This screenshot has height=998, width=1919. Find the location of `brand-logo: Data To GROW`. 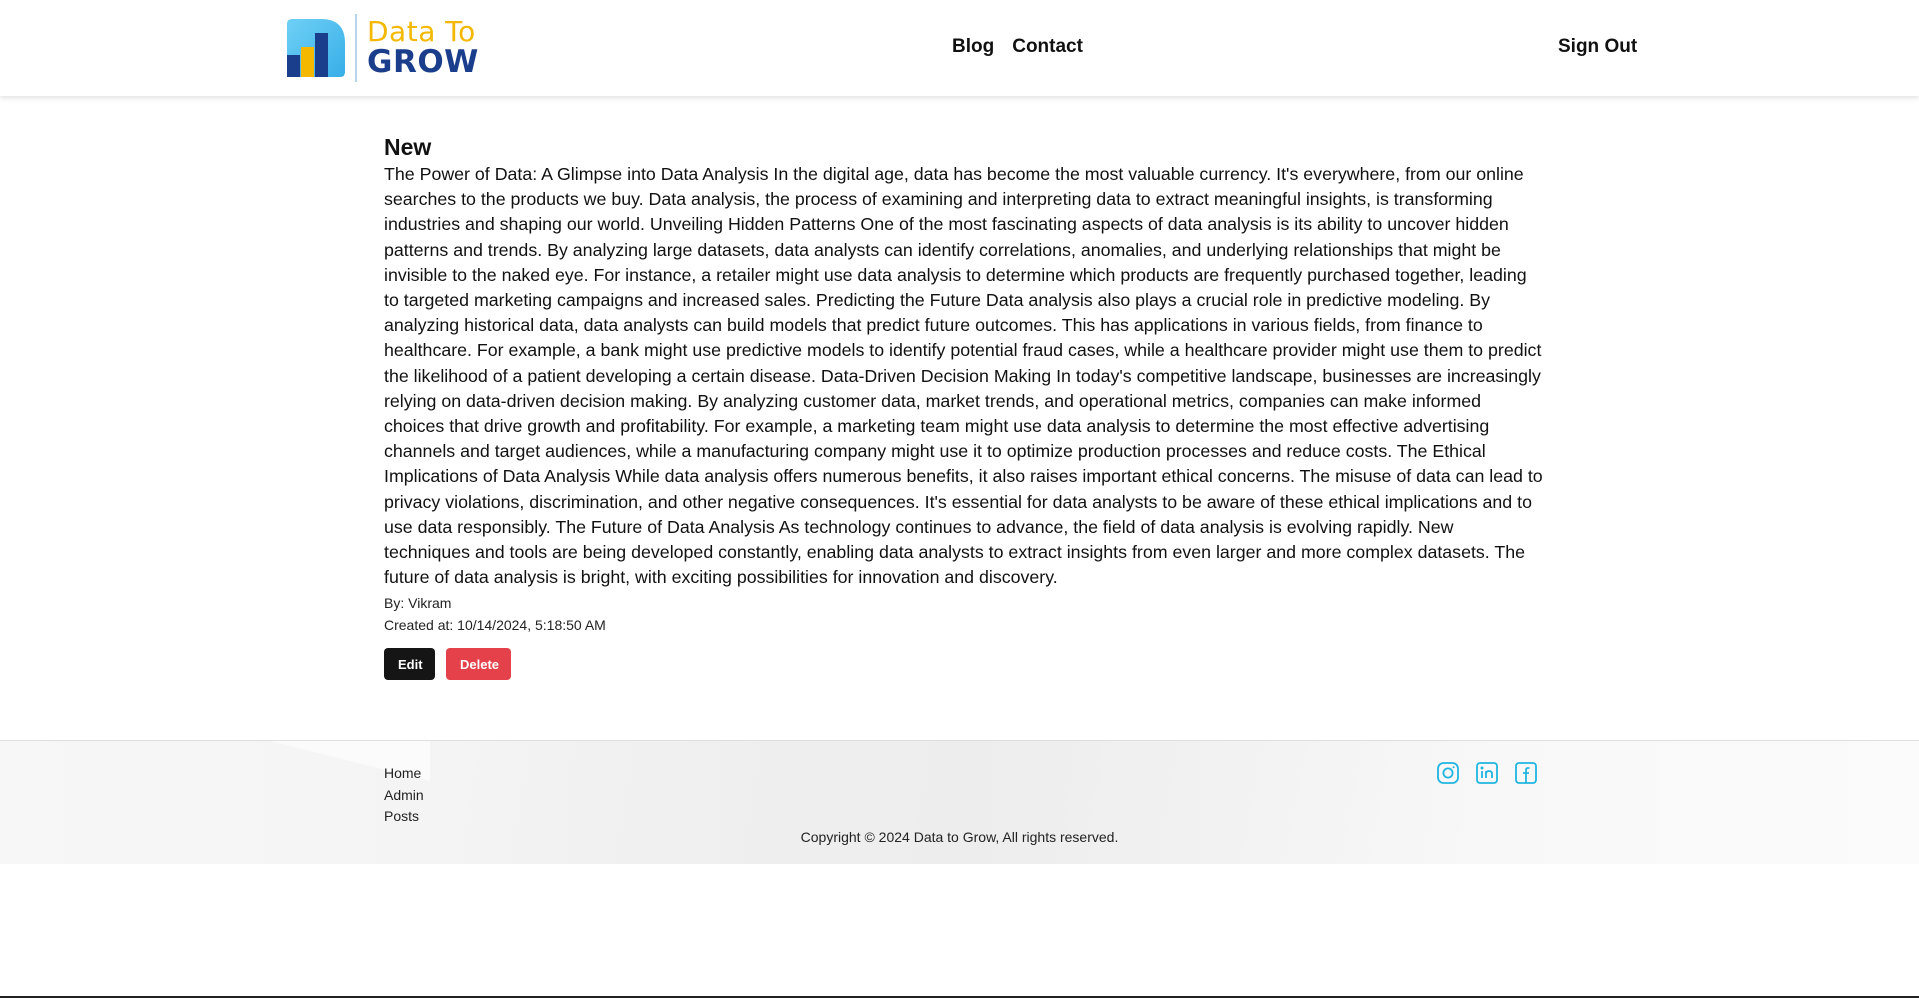

brand-logo: Data To GROW is located at coordinates (383, 48).